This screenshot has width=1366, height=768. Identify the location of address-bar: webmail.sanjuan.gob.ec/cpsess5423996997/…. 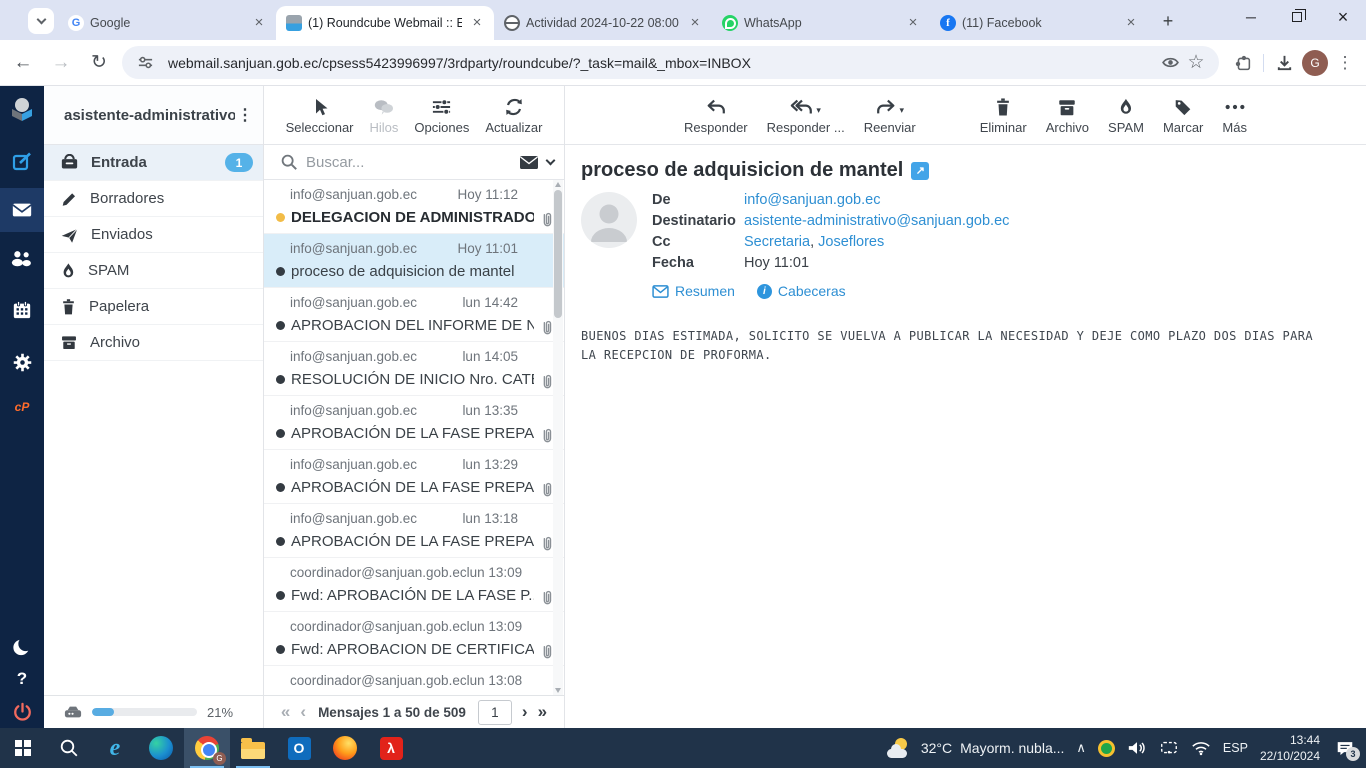
(670, 62).